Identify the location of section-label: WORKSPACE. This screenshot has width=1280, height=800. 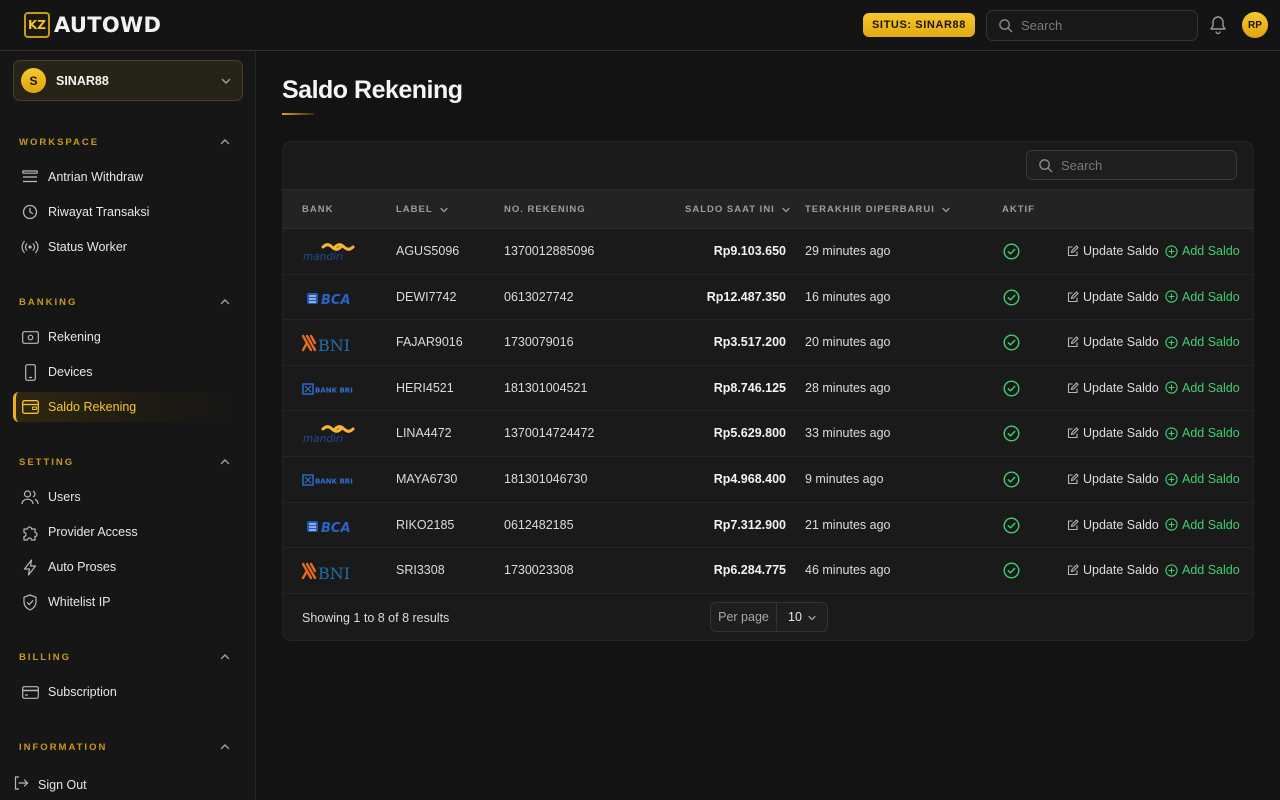
(59, 142).